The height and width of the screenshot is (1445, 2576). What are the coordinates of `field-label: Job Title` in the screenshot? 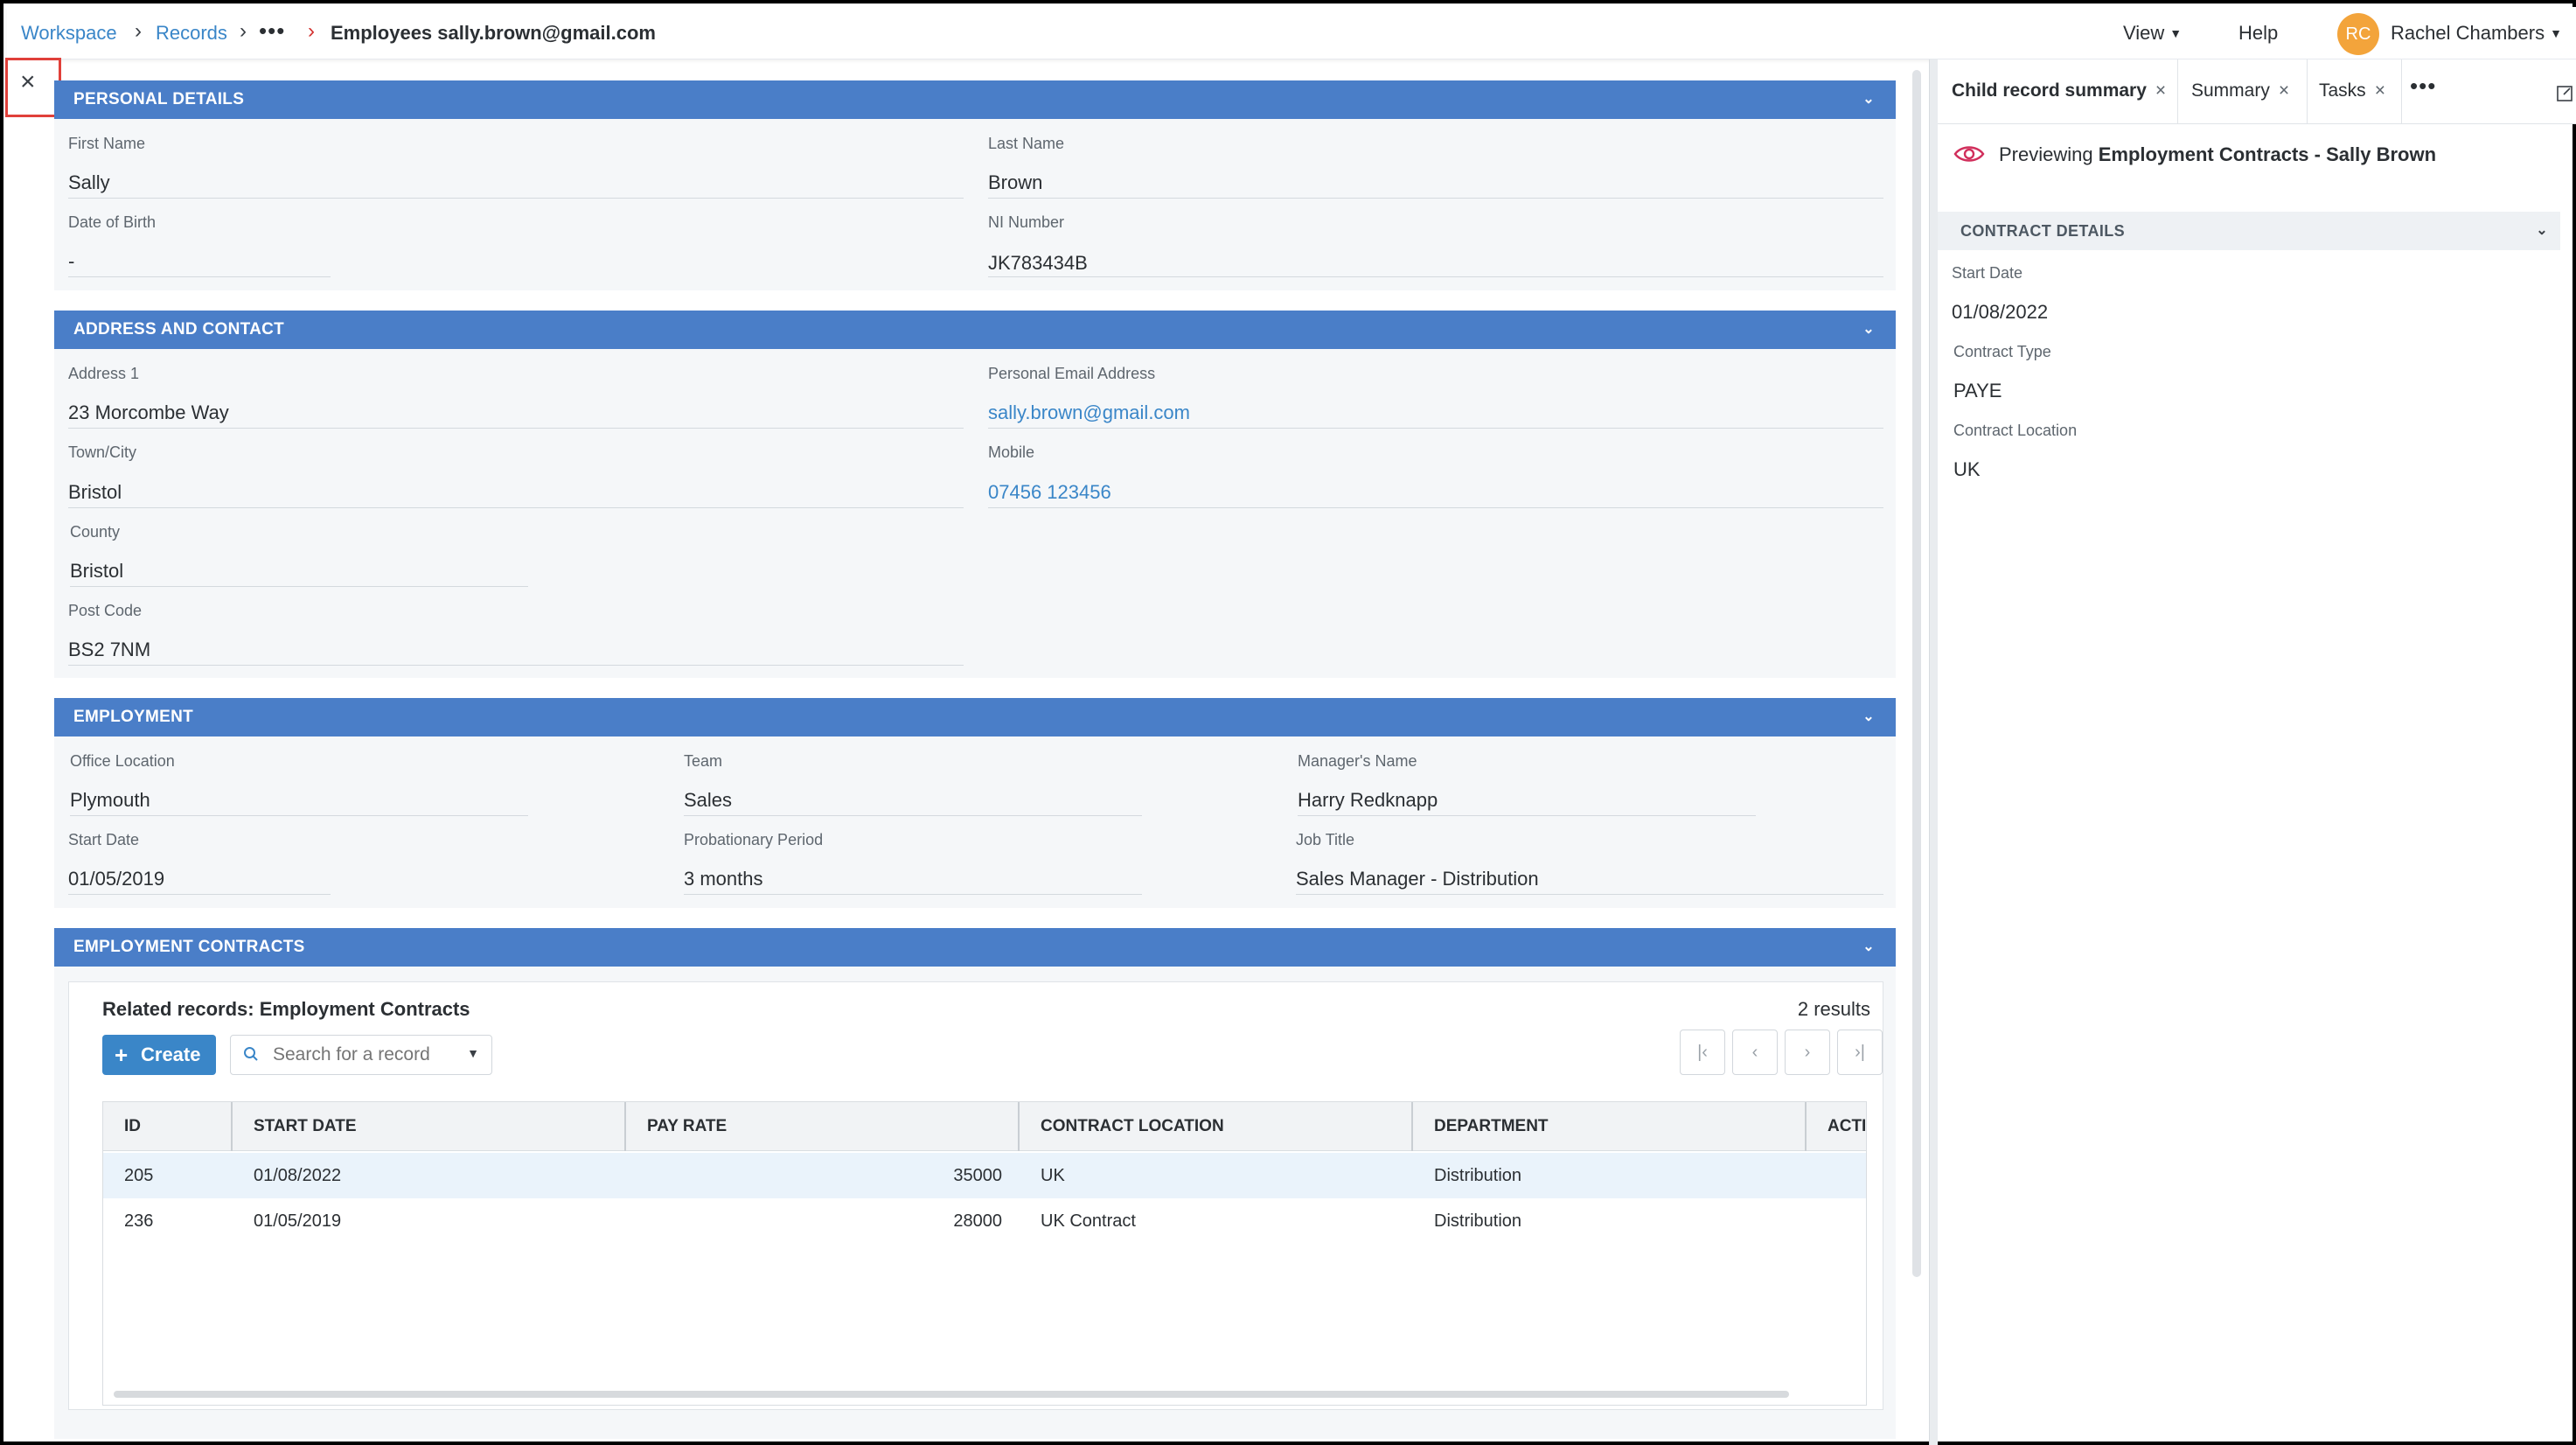 It's located at (1325, 839).